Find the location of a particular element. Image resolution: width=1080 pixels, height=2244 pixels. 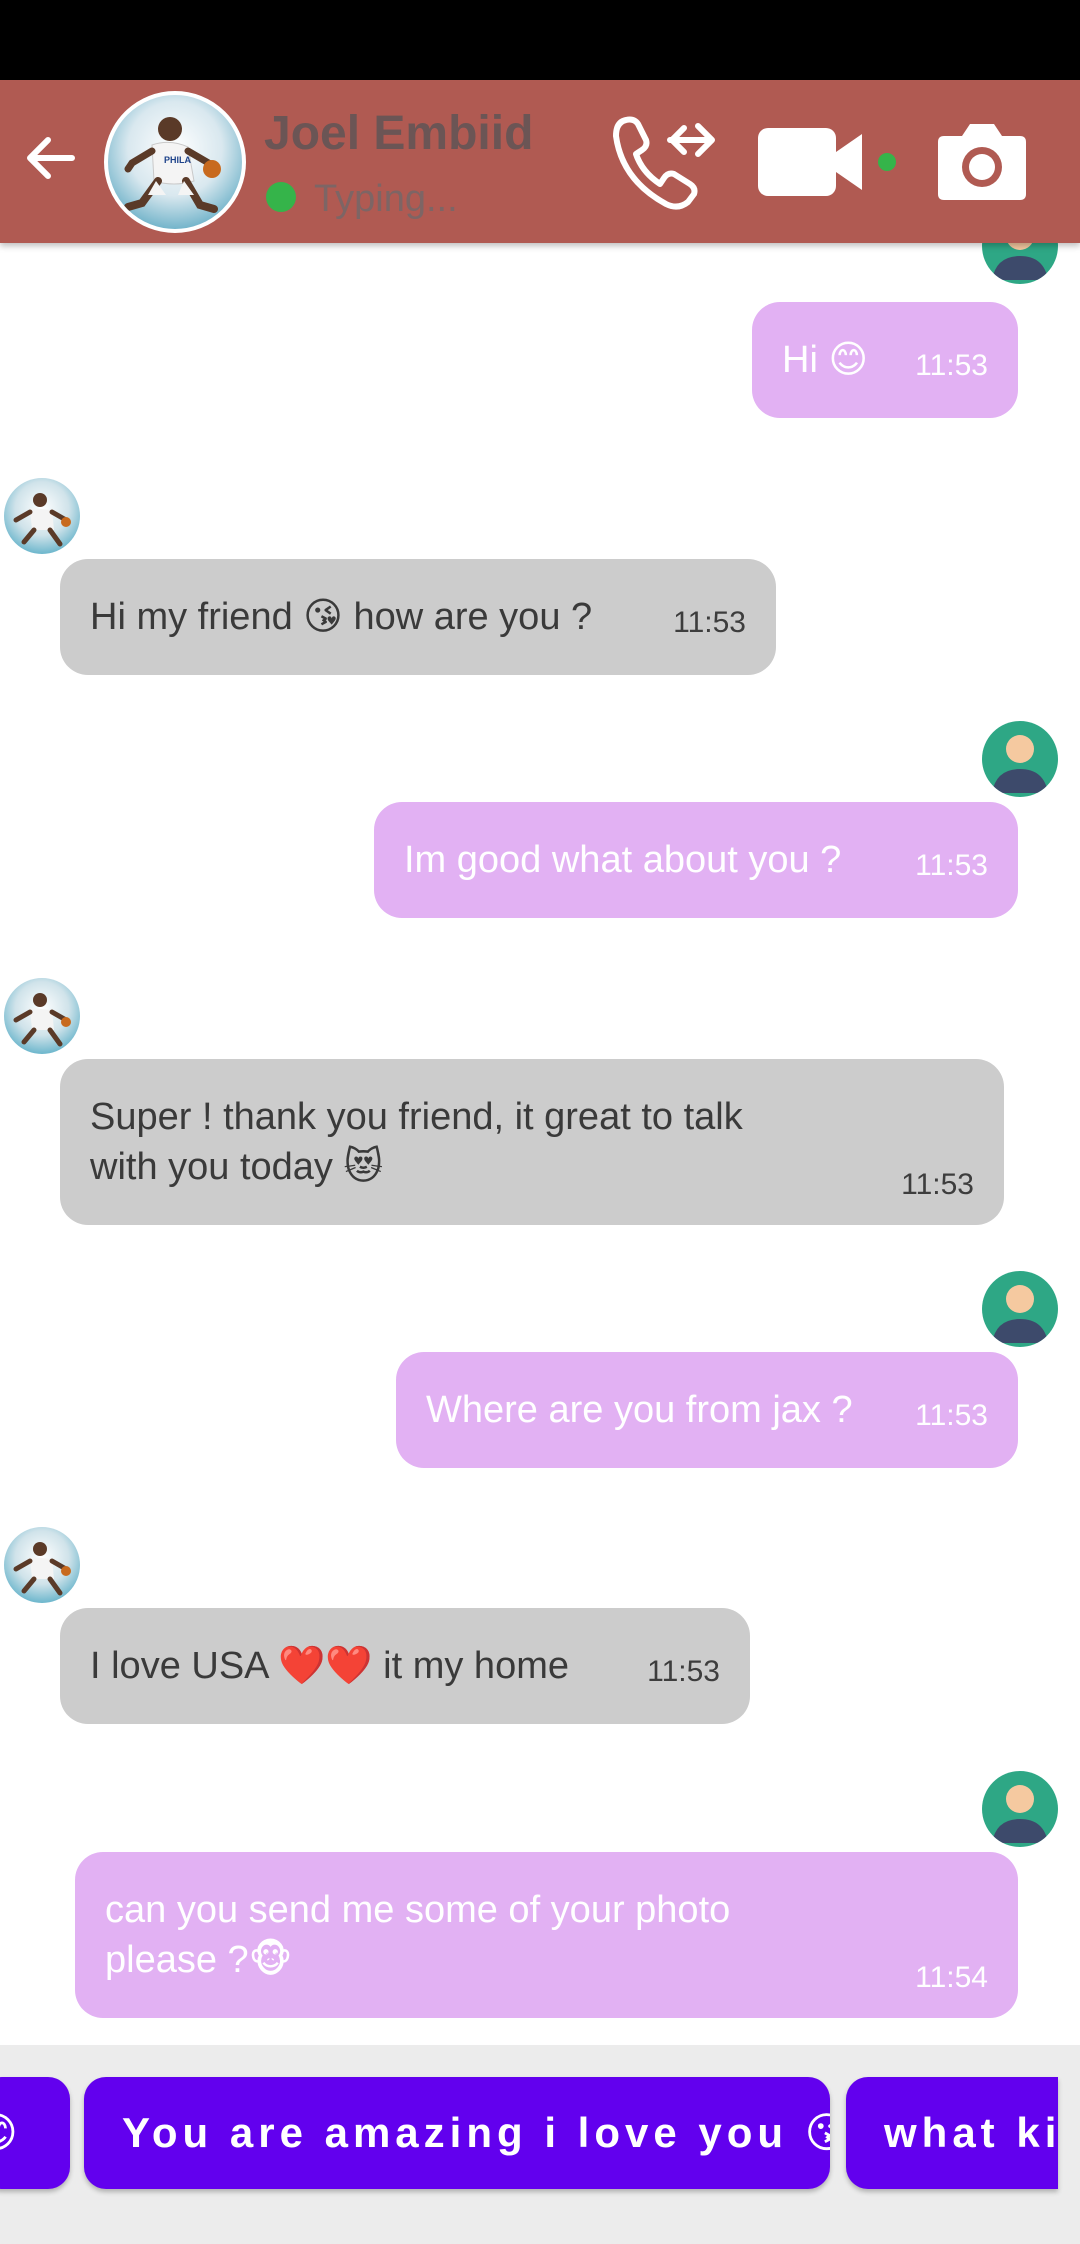

message-bubble-sent: Hi 😊 11:53 is located at coordinates (885, 360).